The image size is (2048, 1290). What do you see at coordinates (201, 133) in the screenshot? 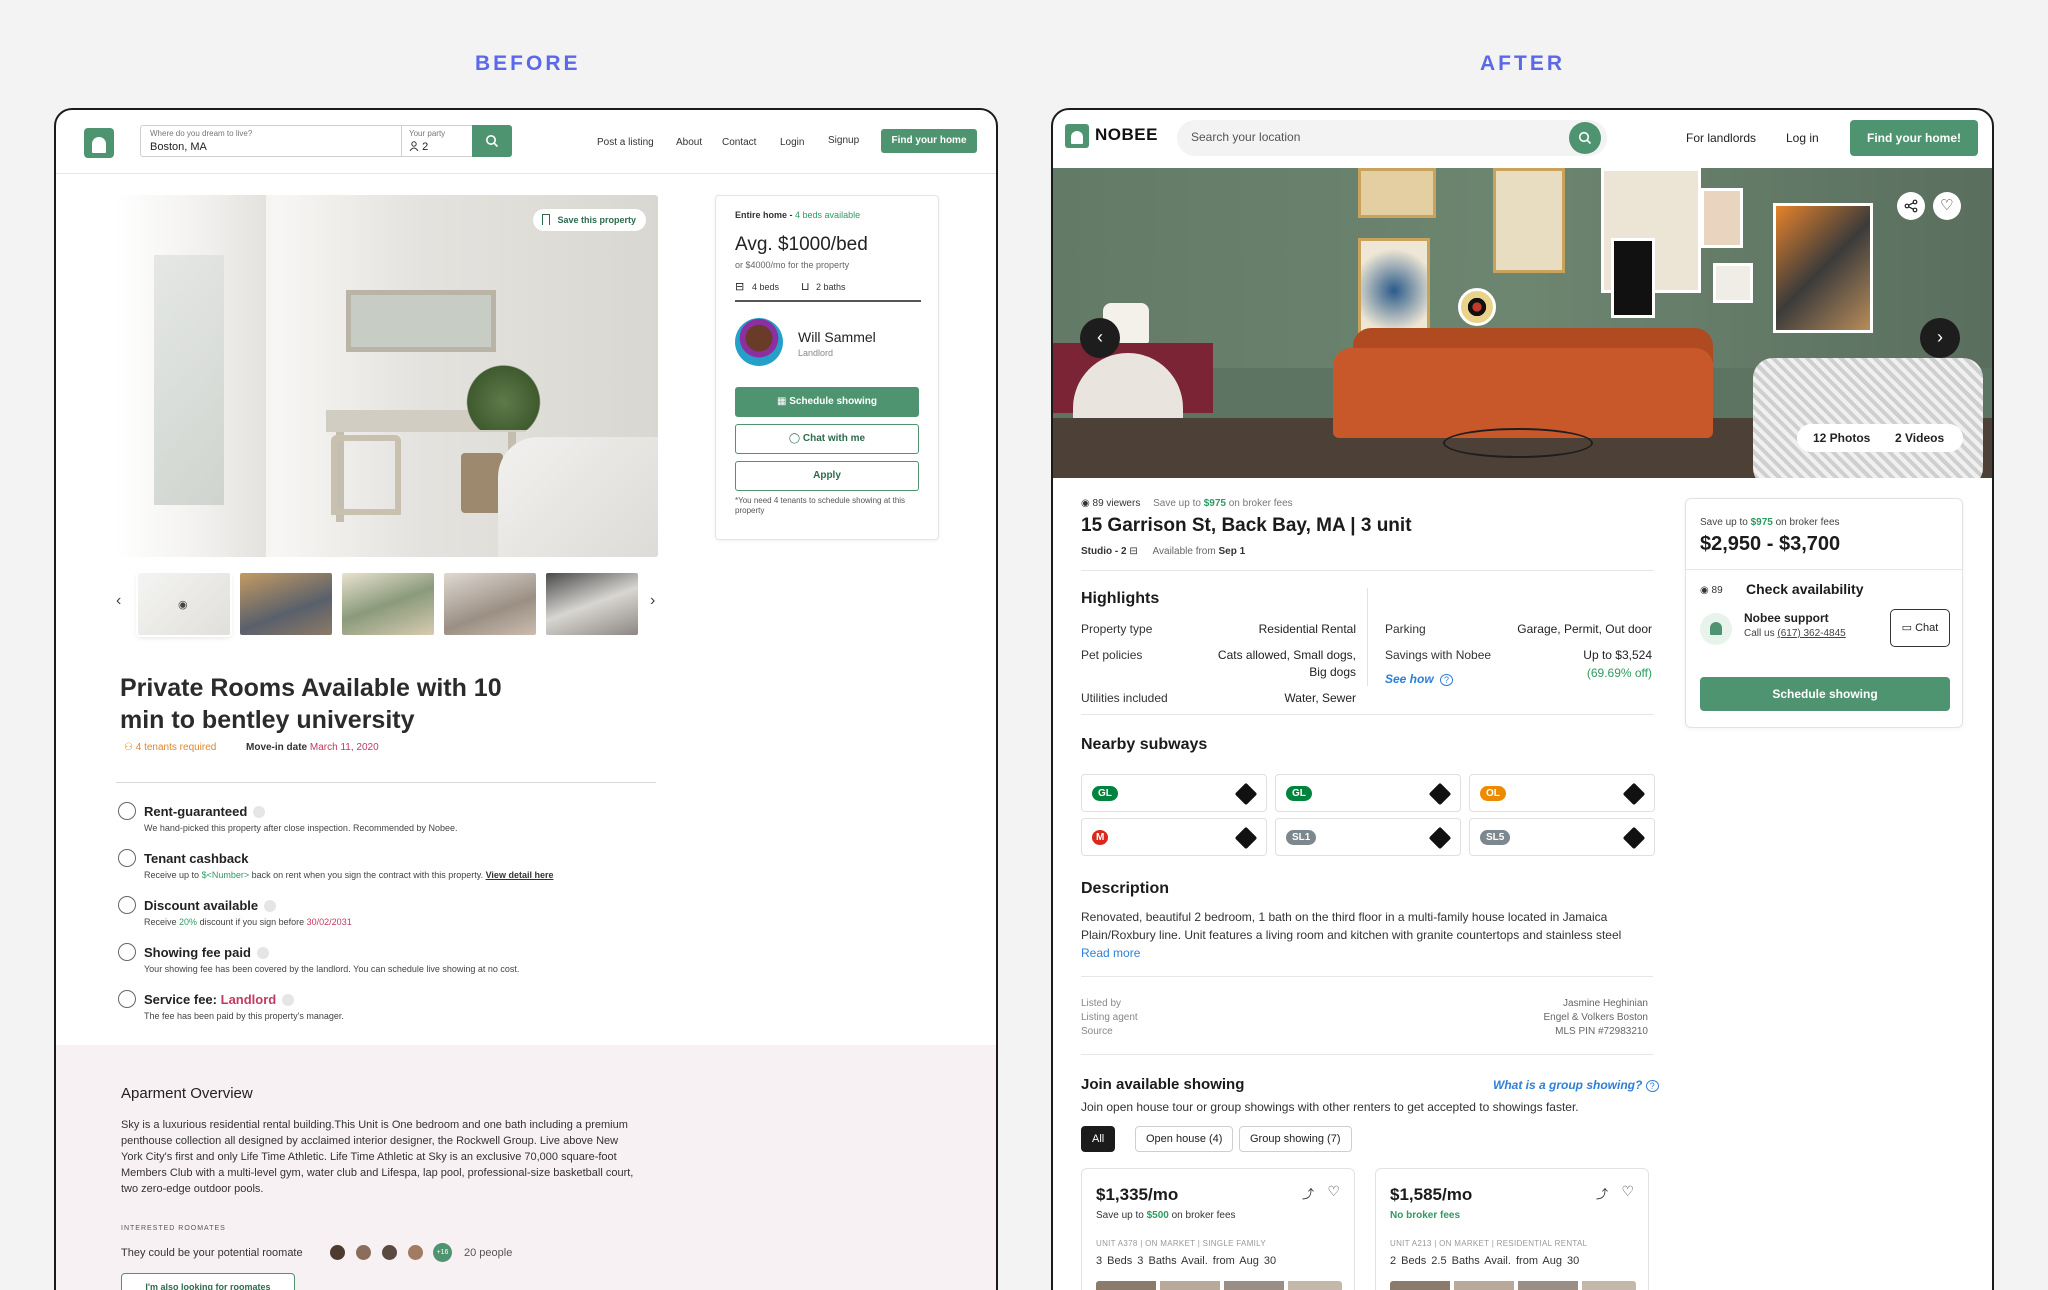
I see `where-label: Where do you dream to live?` at bounding box center [201, 133].